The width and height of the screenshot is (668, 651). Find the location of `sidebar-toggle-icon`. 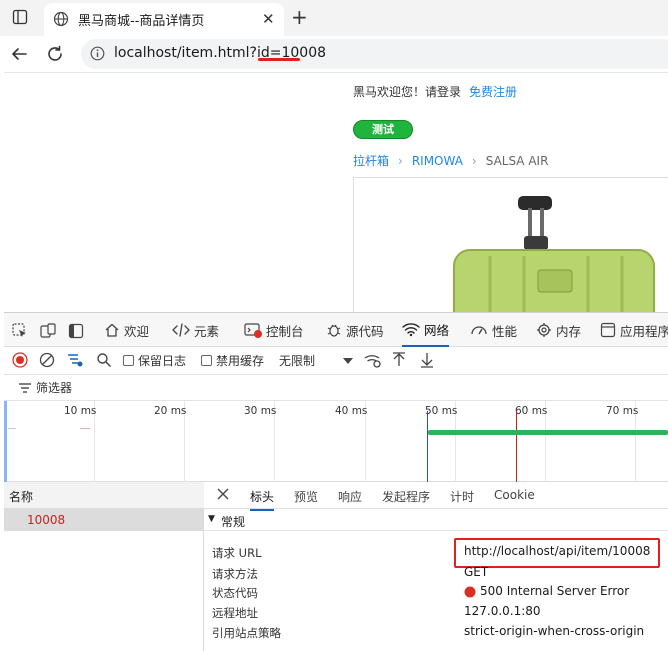

sidebar-toggle-icon is located at coordinates (20, 17).